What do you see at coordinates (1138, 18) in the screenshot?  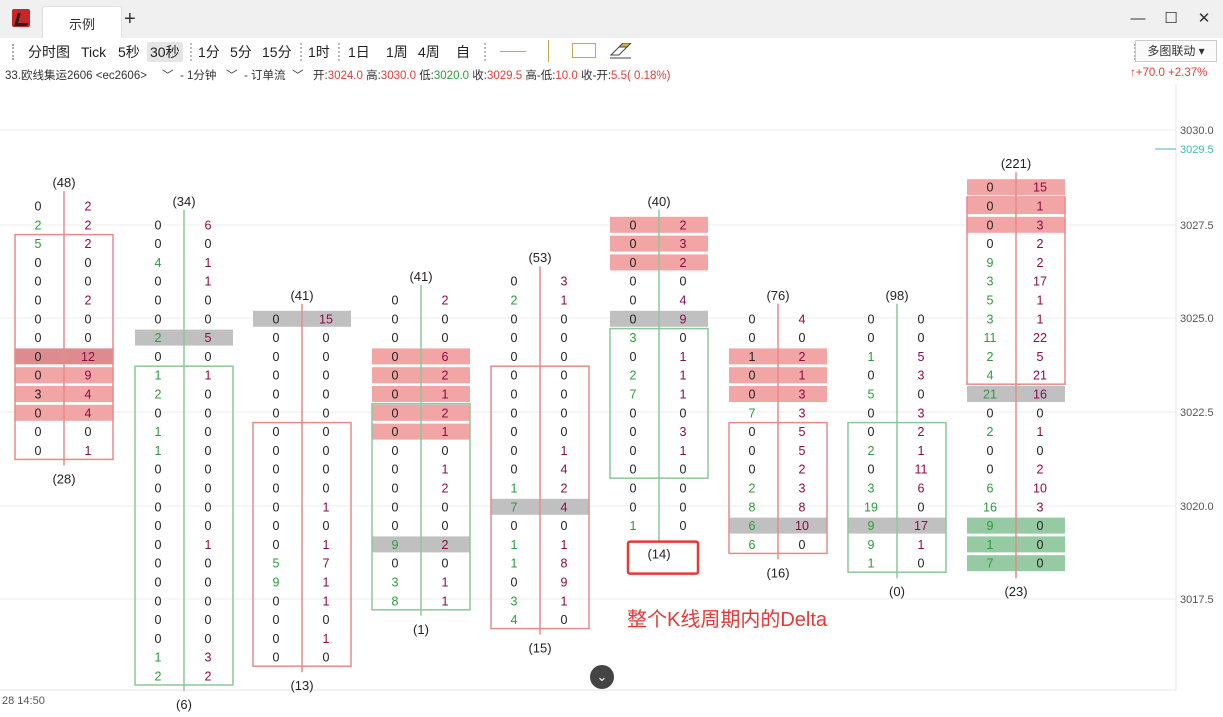 I see `minimize-icon: —` at bounding box center [1138, 18].